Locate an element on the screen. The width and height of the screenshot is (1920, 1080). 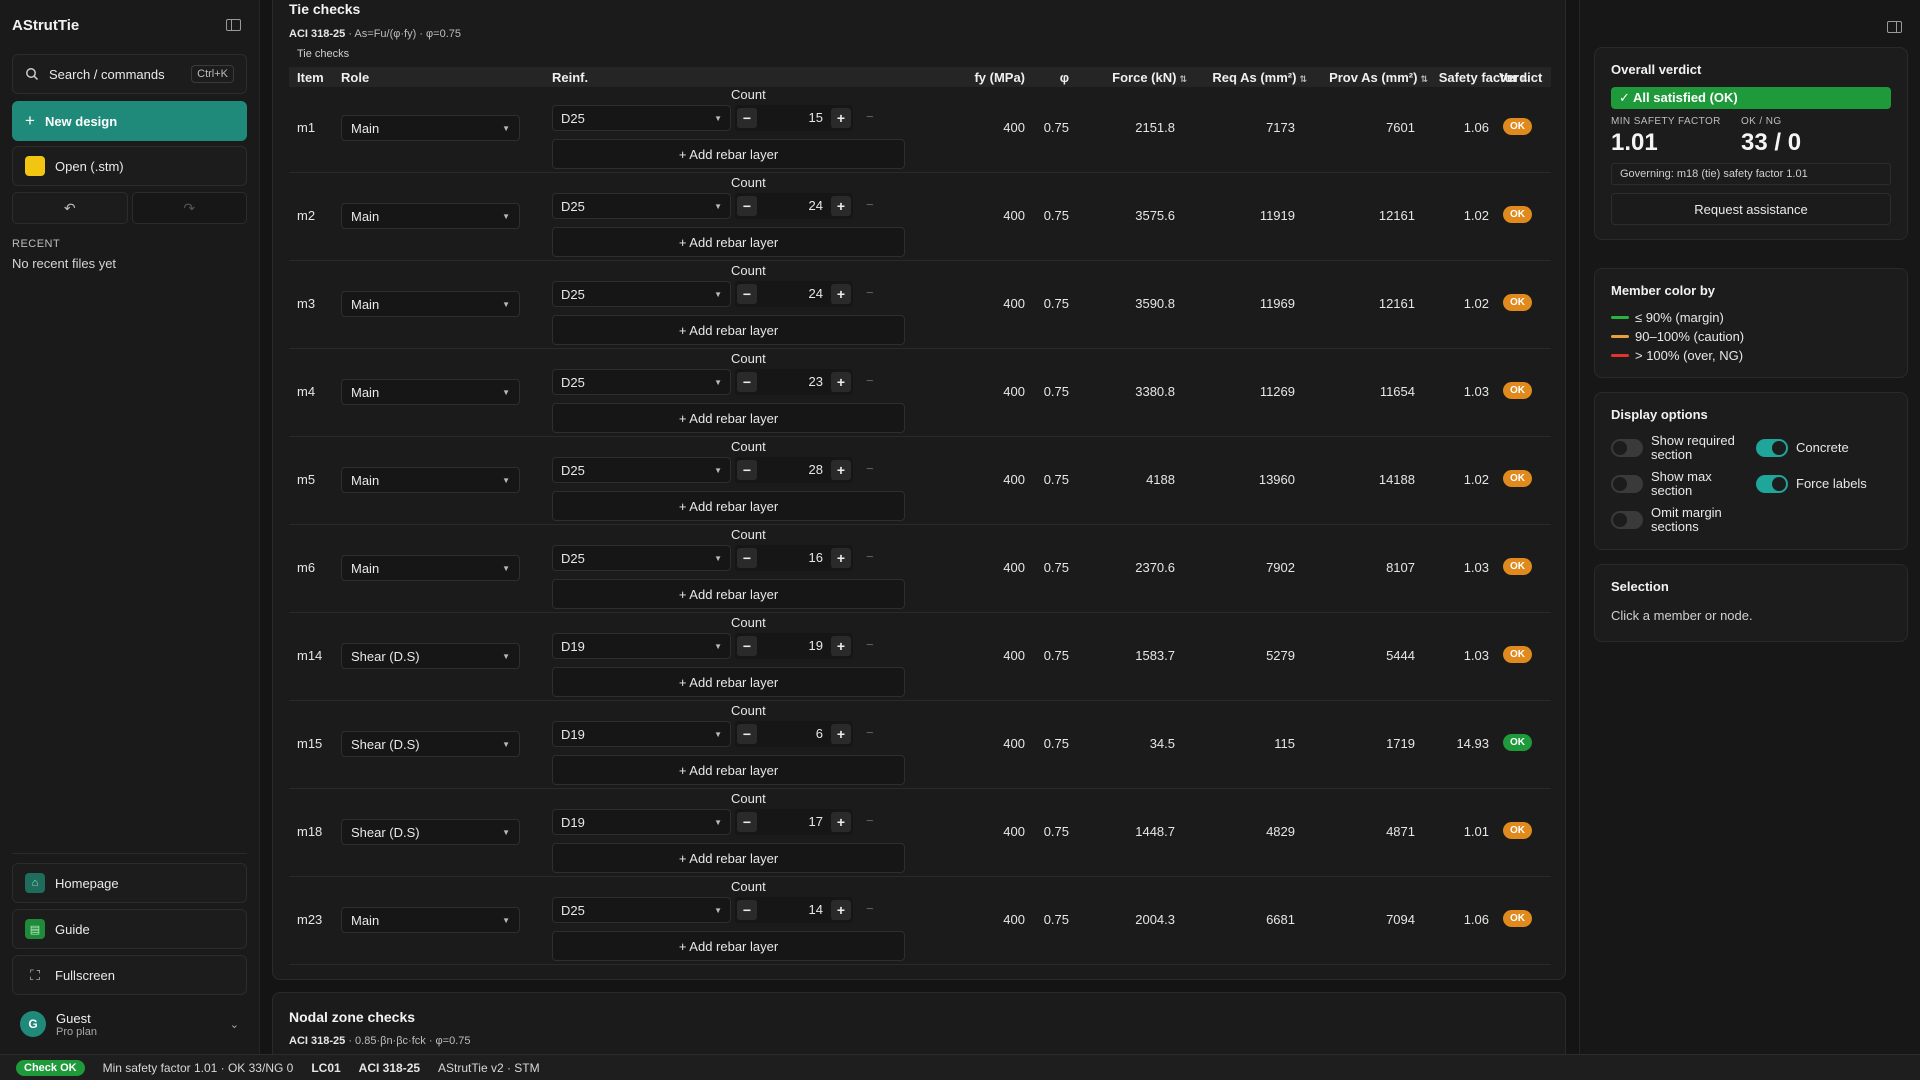
count-value: 14 is located at coordinates (816, 909).